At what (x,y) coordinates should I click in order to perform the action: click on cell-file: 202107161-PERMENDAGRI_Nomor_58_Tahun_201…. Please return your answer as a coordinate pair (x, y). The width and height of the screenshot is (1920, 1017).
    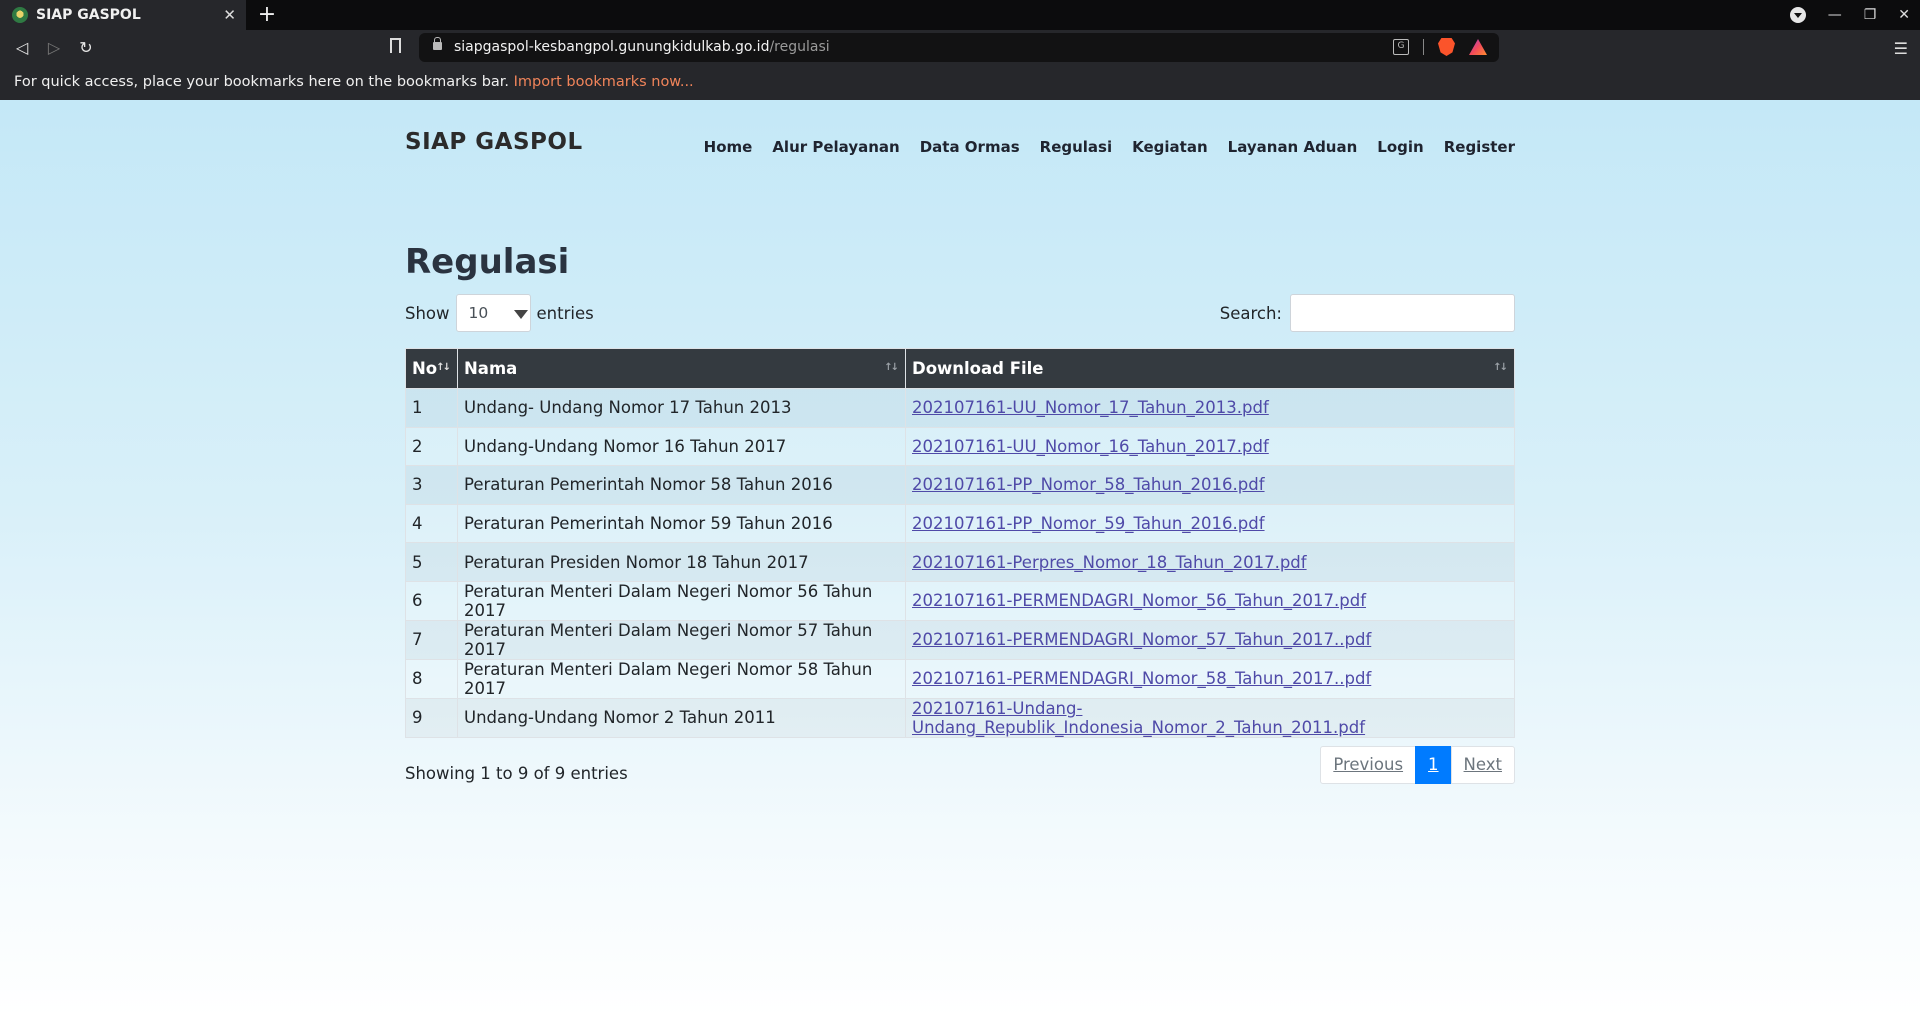
    Looking at the image, I should click on (1210, 678).